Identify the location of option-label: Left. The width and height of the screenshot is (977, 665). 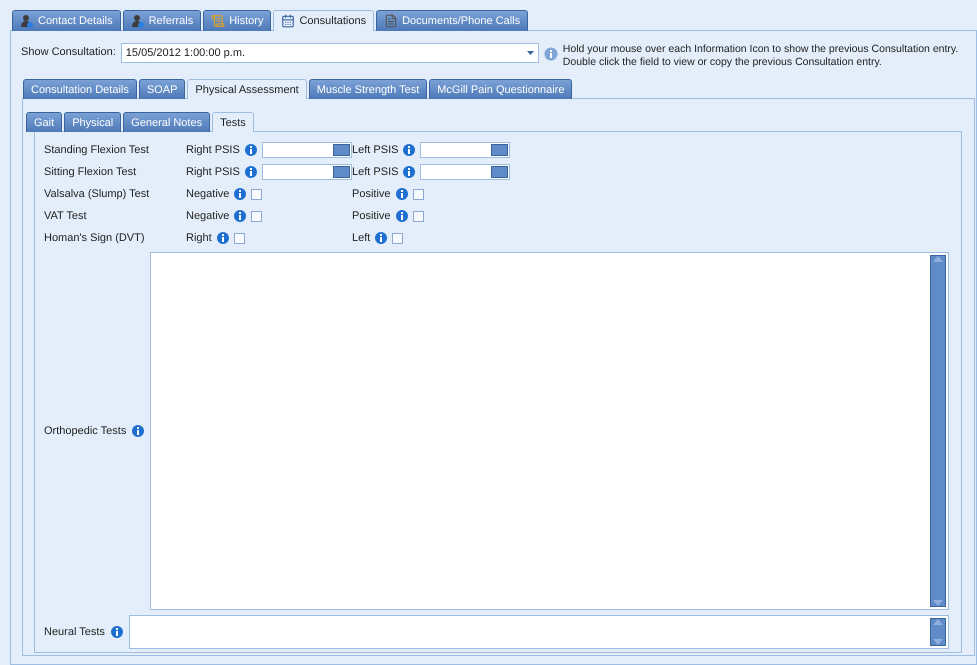
(361, 238).